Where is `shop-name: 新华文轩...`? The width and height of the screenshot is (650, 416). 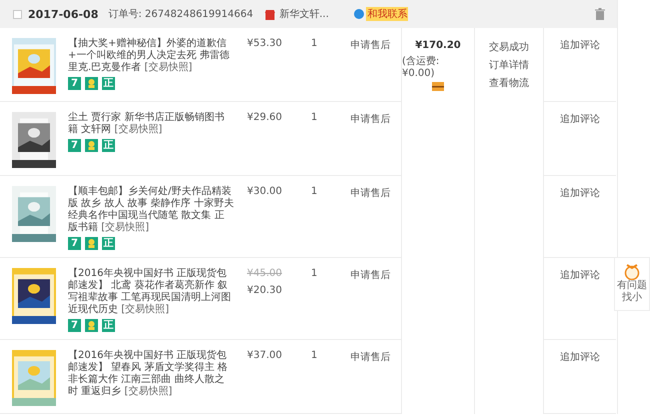
shop-name: 新华文轩... is located at coordinates (304, 14).